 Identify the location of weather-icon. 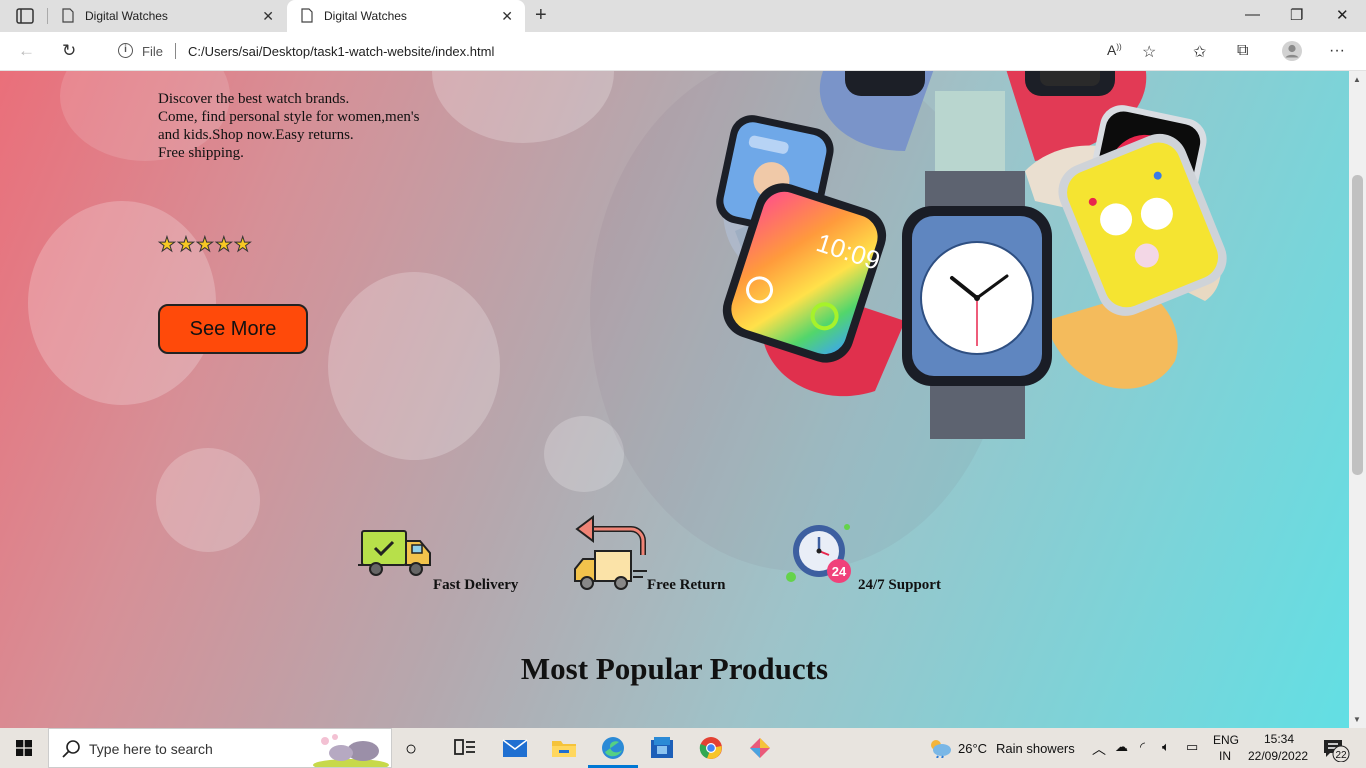
(940, 748).